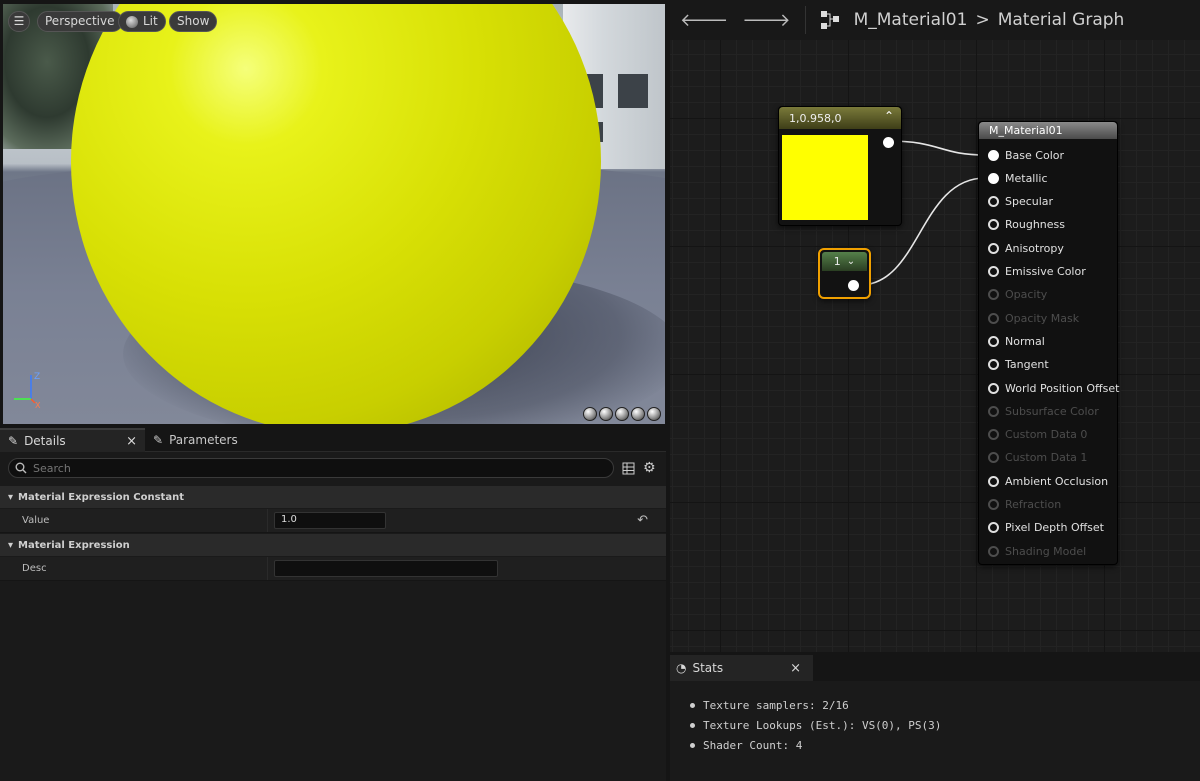  Describe the element at coordinates (888, 142) in the screenshot. I see `rgb-output-pin` at that location.